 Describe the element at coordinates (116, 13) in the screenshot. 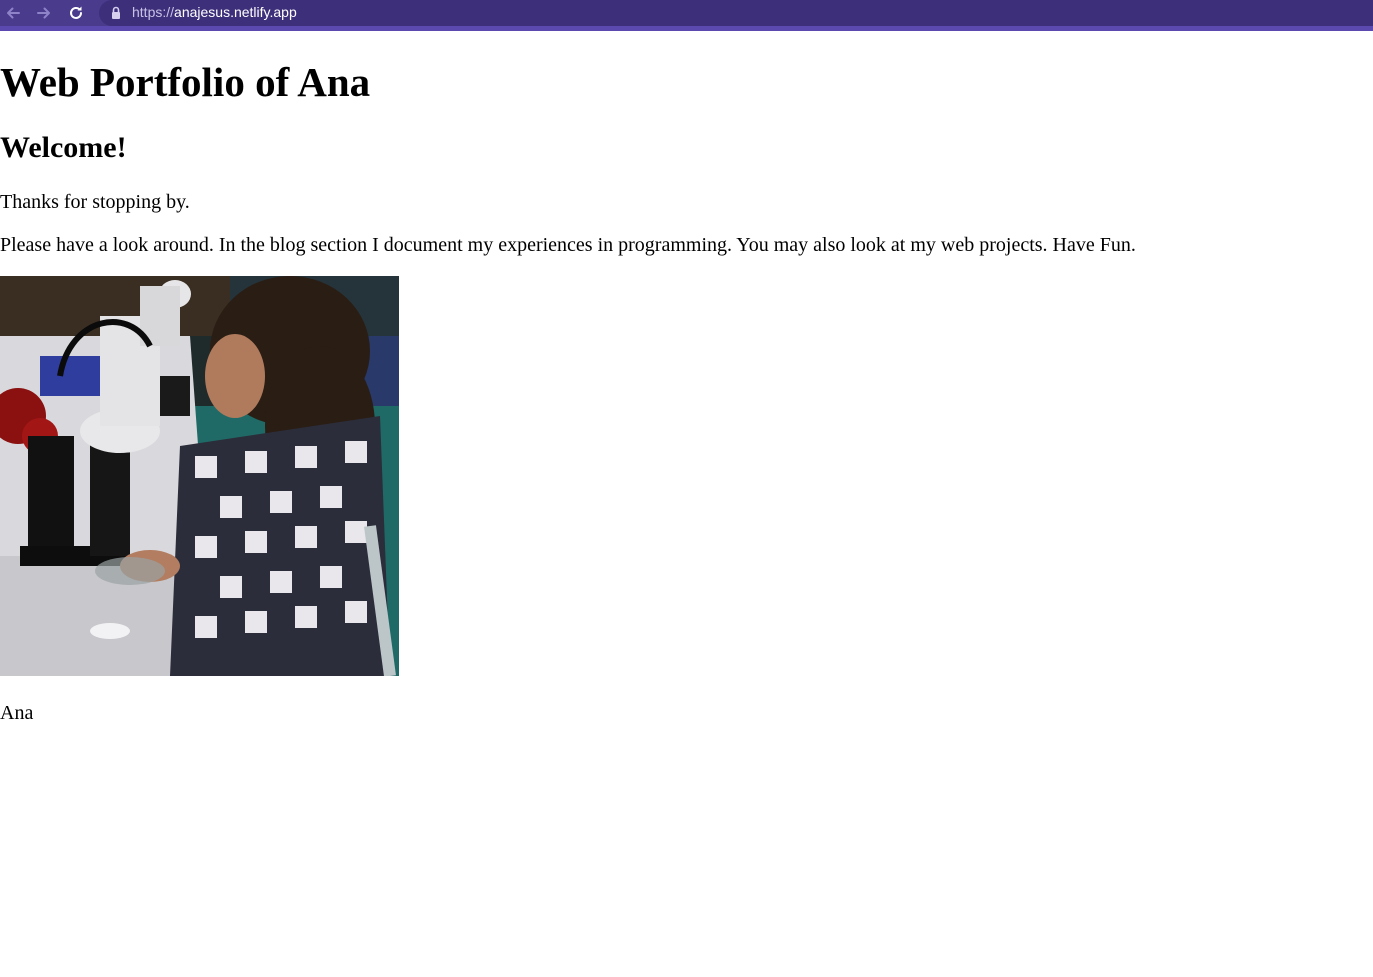

I see `lock-icon` at that location.